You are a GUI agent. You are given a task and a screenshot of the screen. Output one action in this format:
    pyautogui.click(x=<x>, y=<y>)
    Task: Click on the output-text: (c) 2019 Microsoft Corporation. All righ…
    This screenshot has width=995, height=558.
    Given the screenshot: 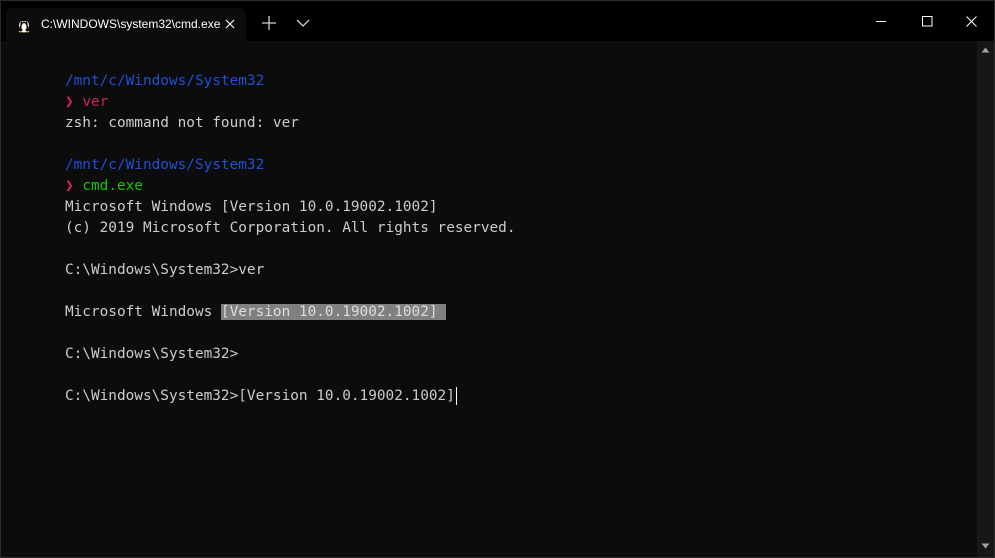 What is the action you would take?
    pyautogui.click(x=290, y=228)
    